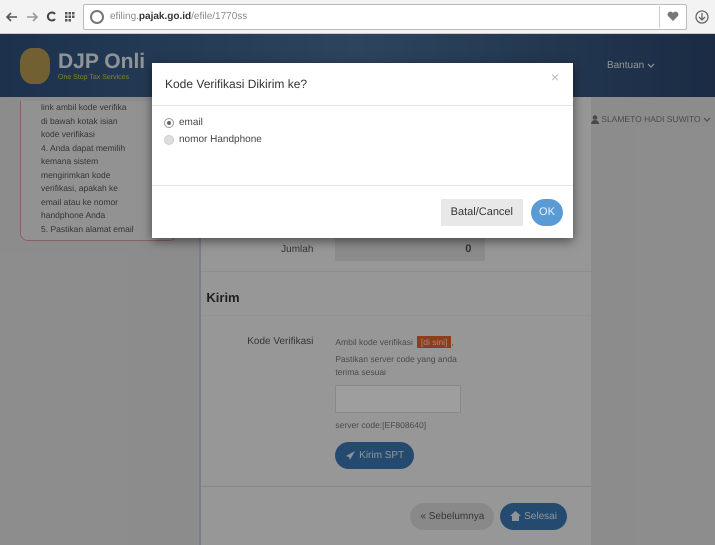 Image resolution: width=715 pixels, height=545 pixels. What do you see at coordinates (236, 84) in the screenshot?
I see `dialog-title: Kode Verifikasi Dikirim ke?` at bounding box center [236, 84].